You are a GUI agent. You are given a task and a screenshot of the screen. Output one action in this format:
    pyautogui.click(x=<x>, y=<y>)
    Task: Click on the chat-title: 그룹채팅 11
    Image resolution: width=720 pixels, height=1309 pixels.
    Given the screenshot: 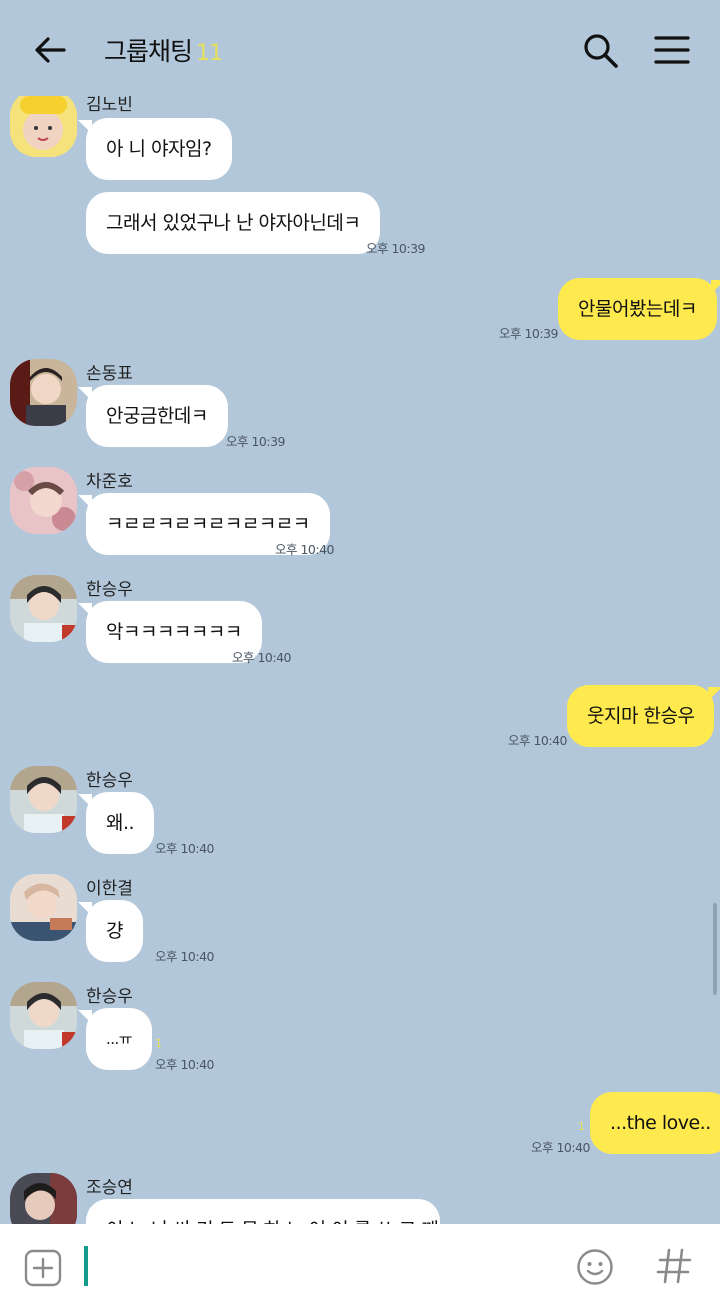 What is the action you would take?
    pyautogui.click(x=163, y=50)
    